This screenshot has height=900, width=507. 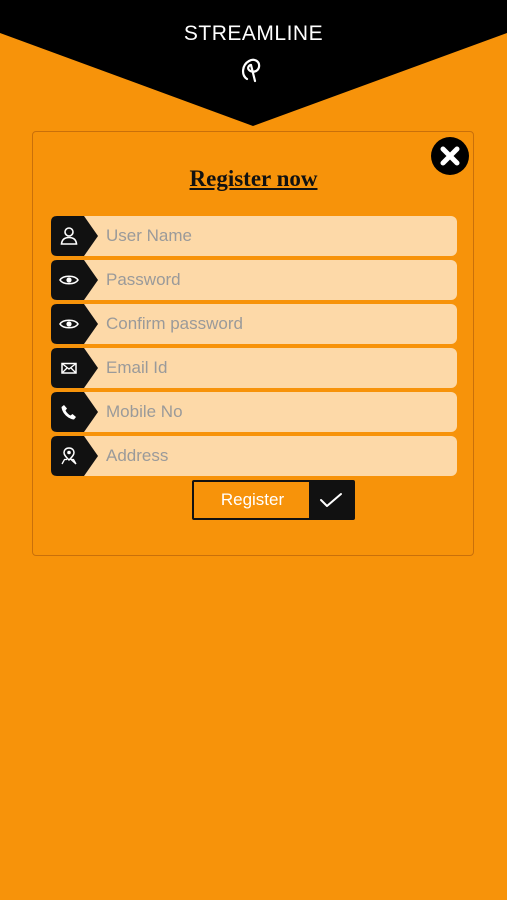 I want to click on confirm-password-input, so click(x=254, y=324).